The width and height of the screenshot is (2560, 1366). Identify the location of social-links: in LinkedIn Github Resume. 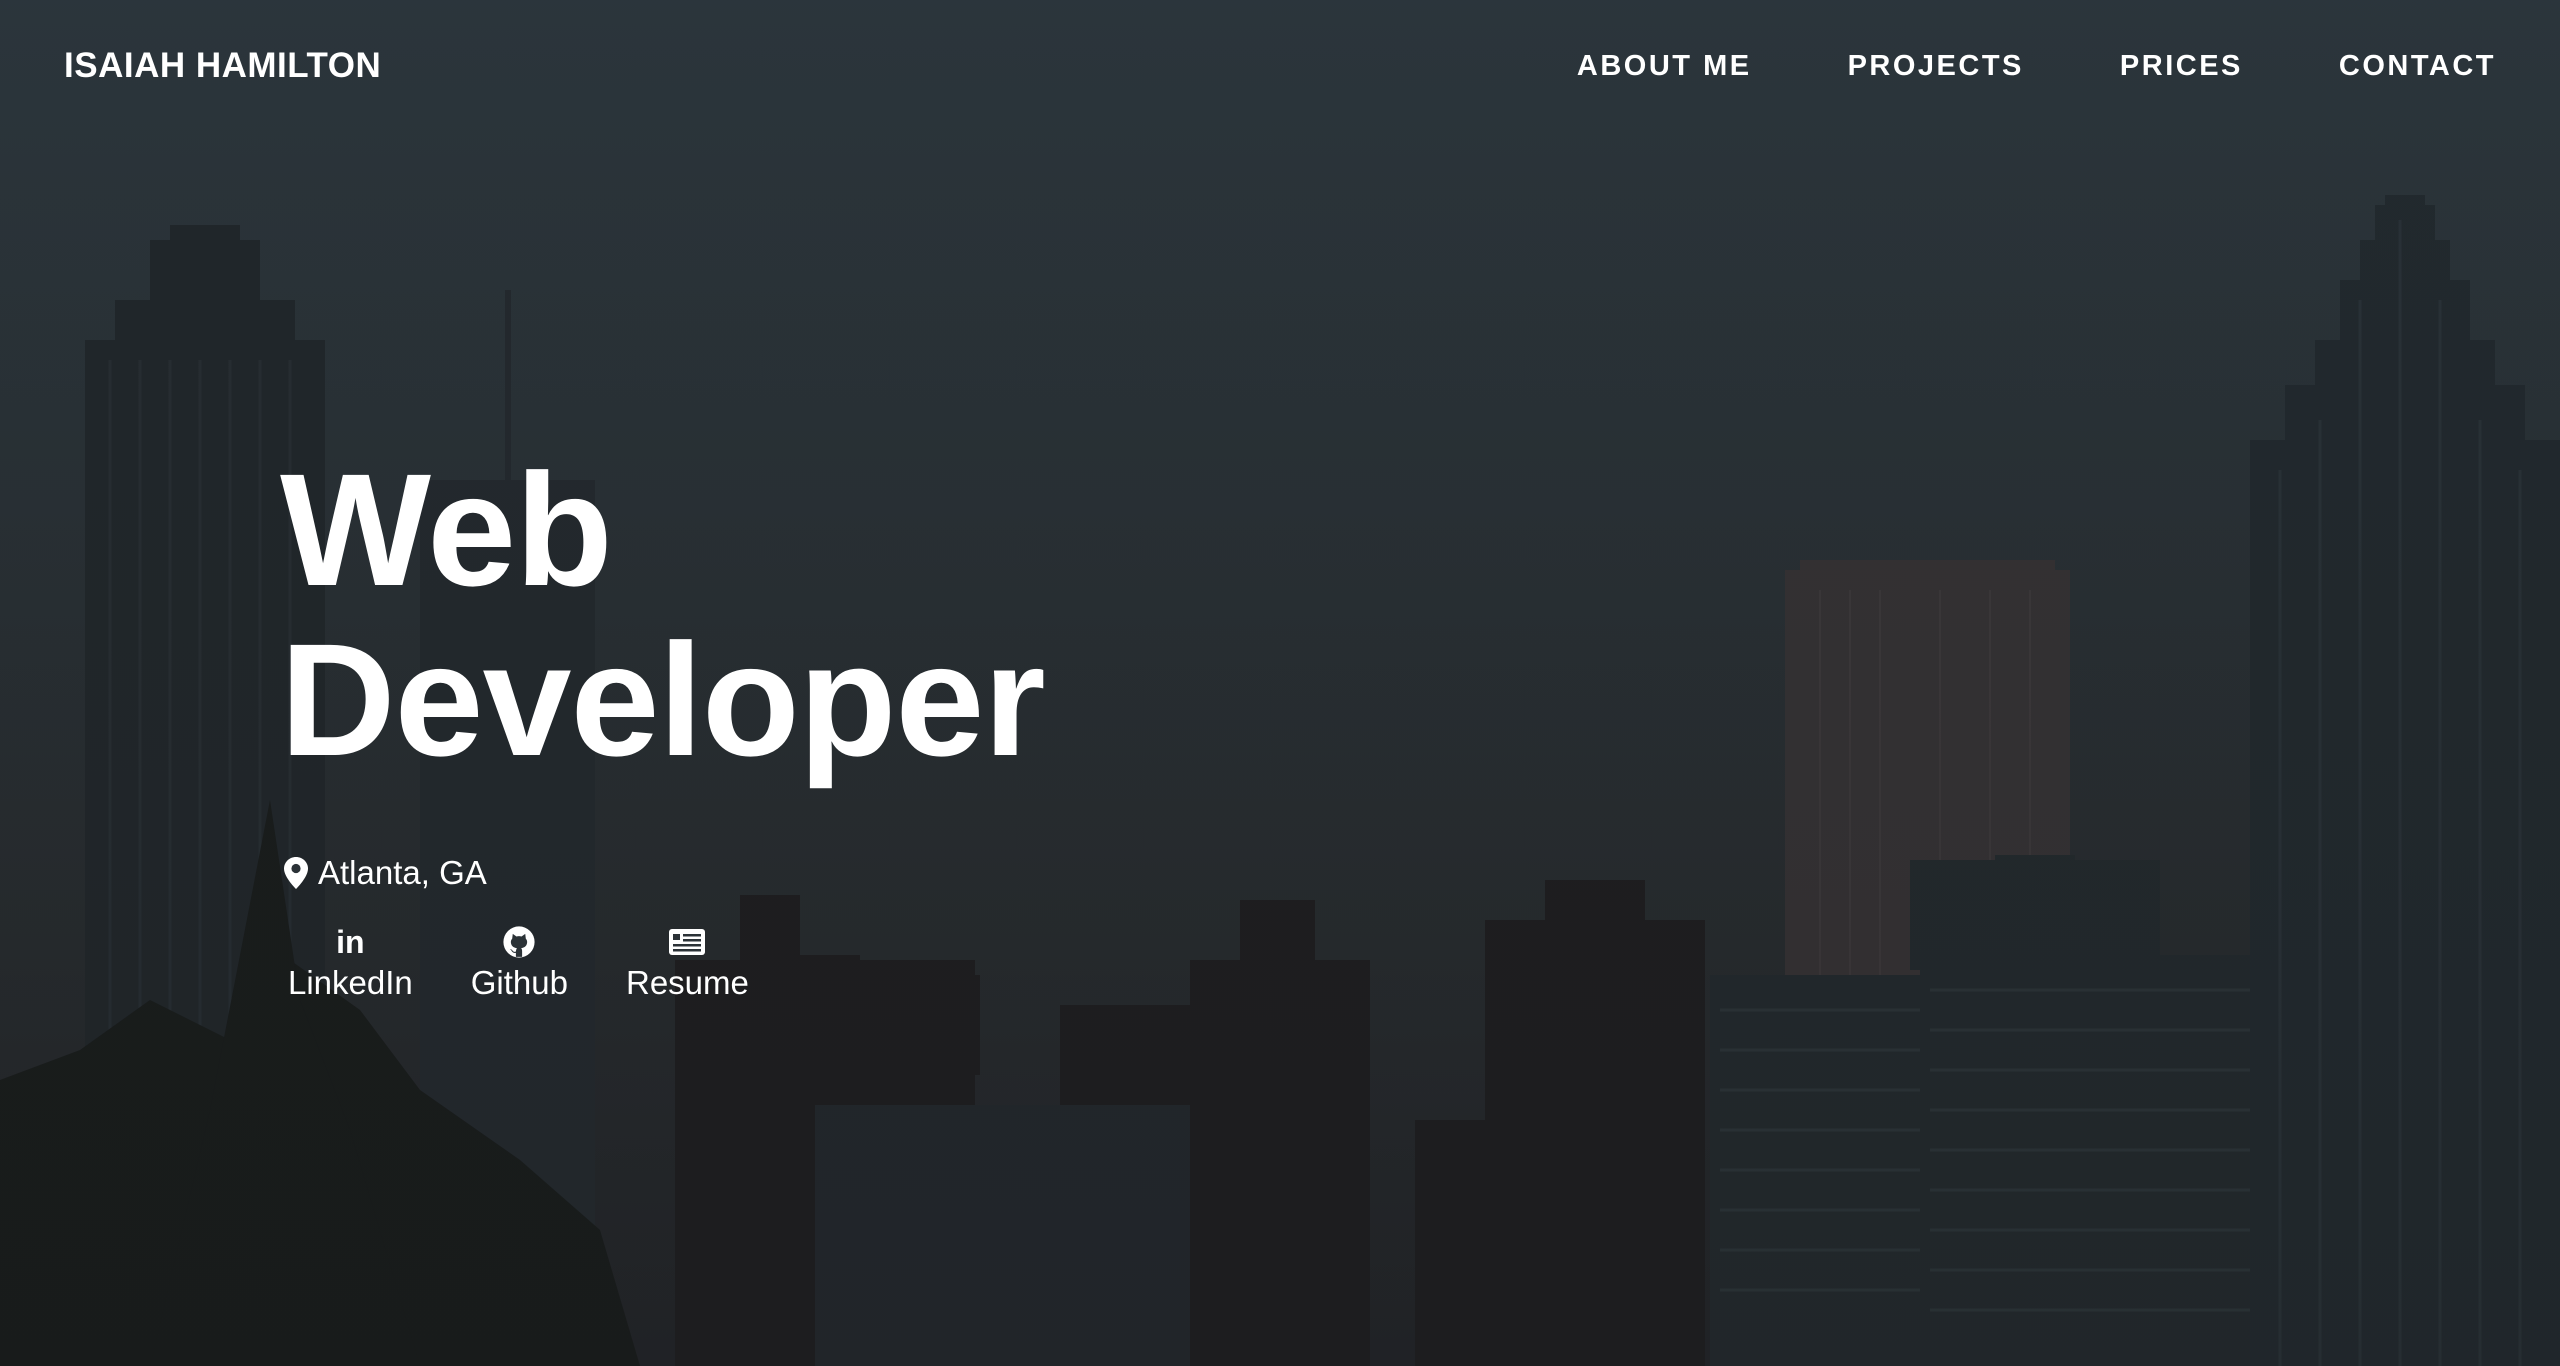
(518, 962).